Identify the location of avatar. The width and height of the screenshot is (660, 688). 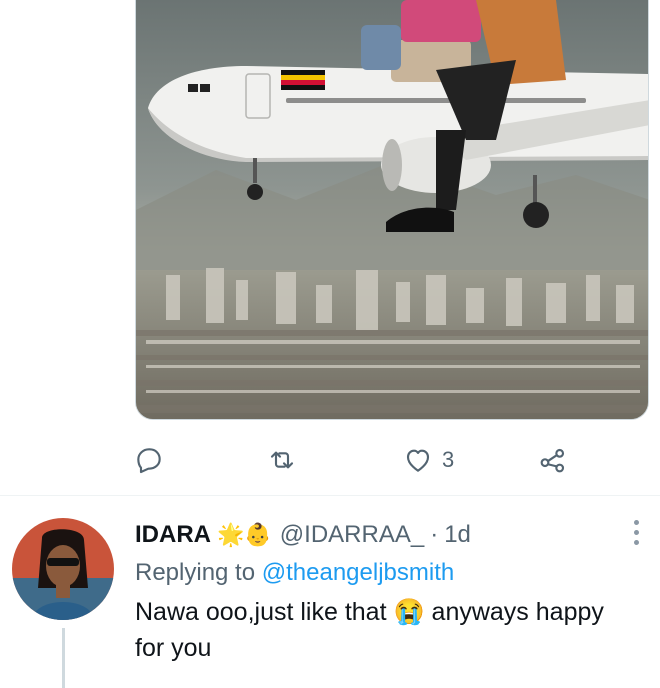
(63, 569).